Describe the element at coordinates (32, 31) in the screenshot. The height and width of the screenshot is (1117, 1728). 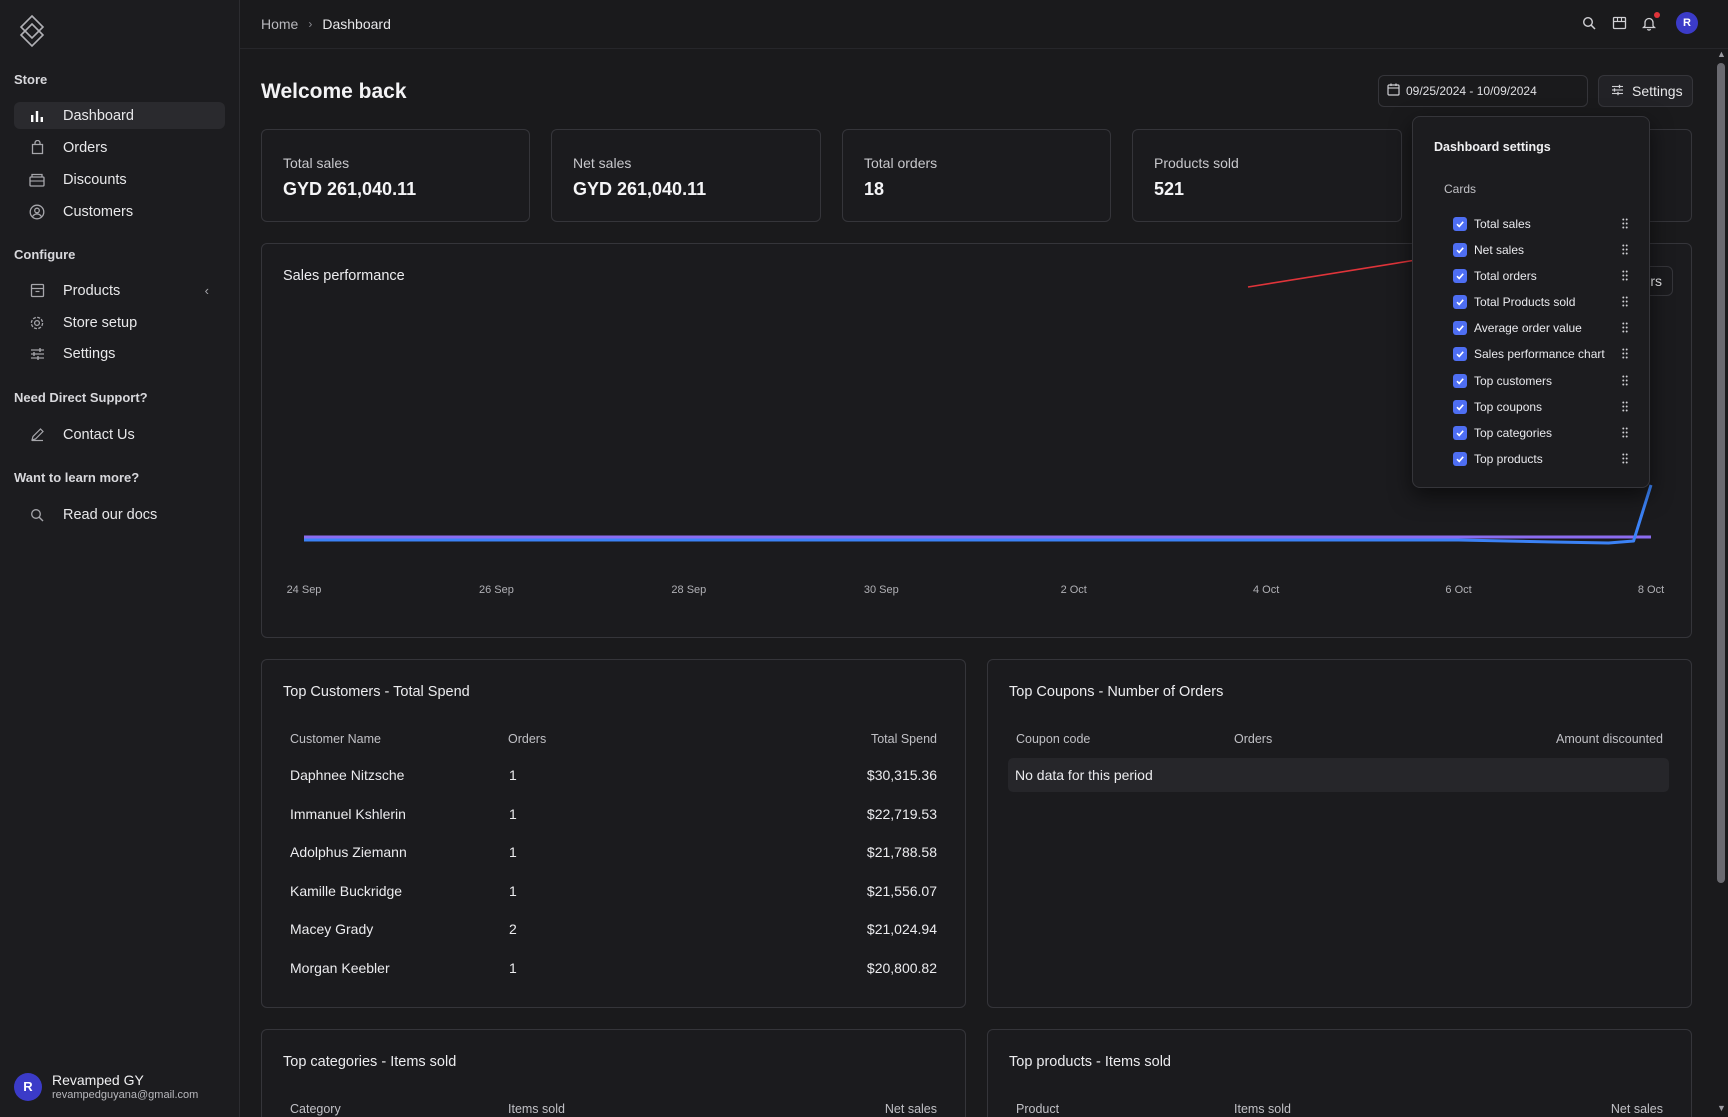
I see `logo-icon` at that location.